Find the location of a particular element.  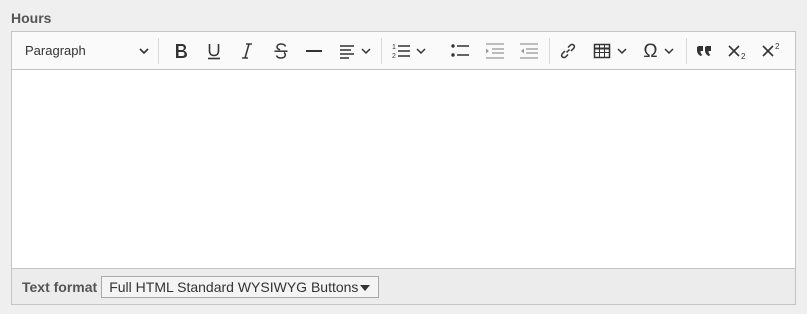

align-left-icon is located at coordinates (347, 52).